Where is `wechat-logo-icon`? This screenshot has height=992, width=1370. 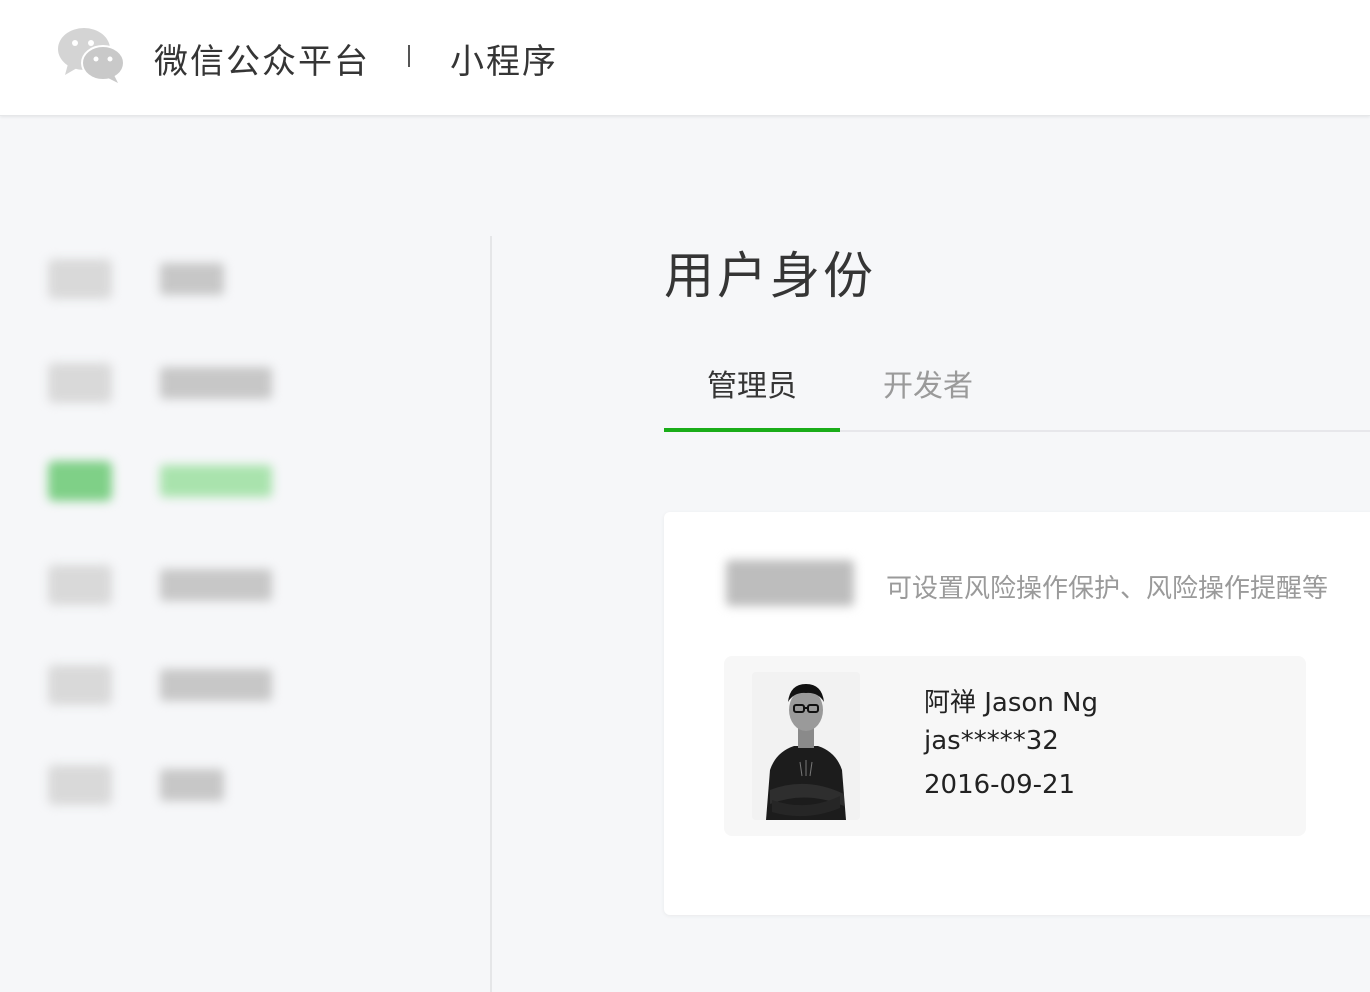
wechat-logo-icon is located at coordinates (92, 55).